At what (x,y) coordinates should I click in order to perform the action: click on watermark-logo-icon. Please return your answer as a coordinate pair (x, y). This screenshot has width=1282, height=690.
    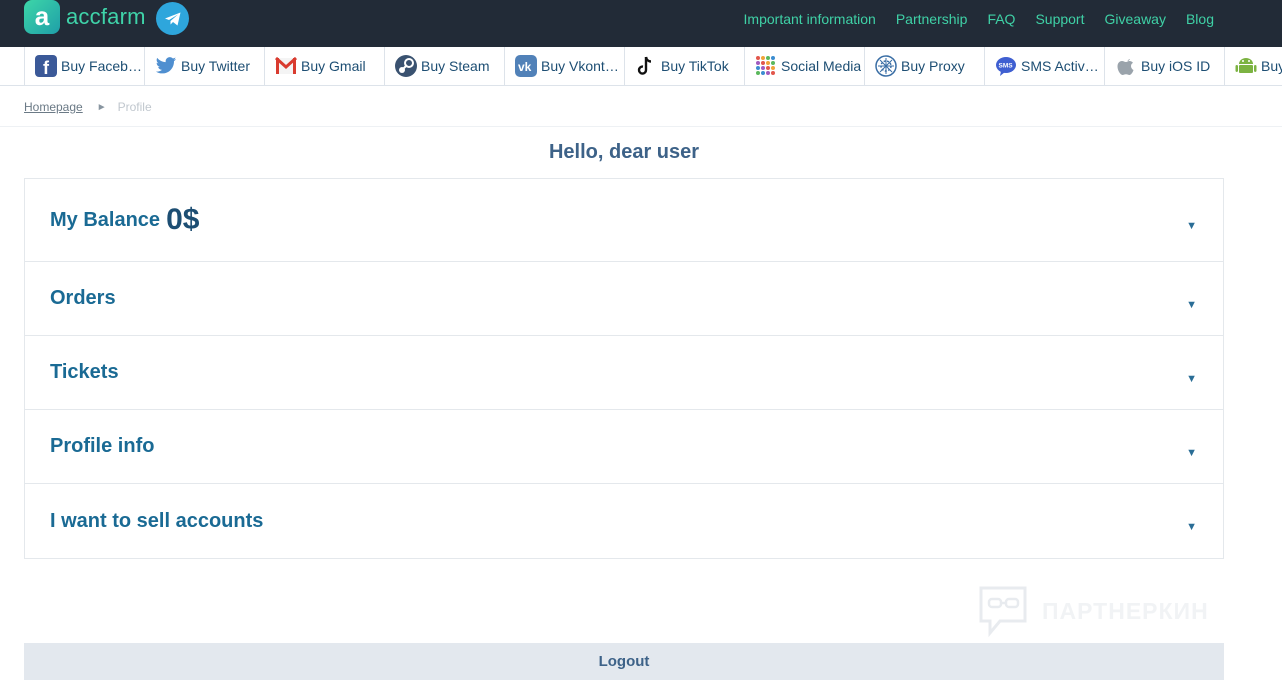
    Looking at the image, I should click on (1003, 611).